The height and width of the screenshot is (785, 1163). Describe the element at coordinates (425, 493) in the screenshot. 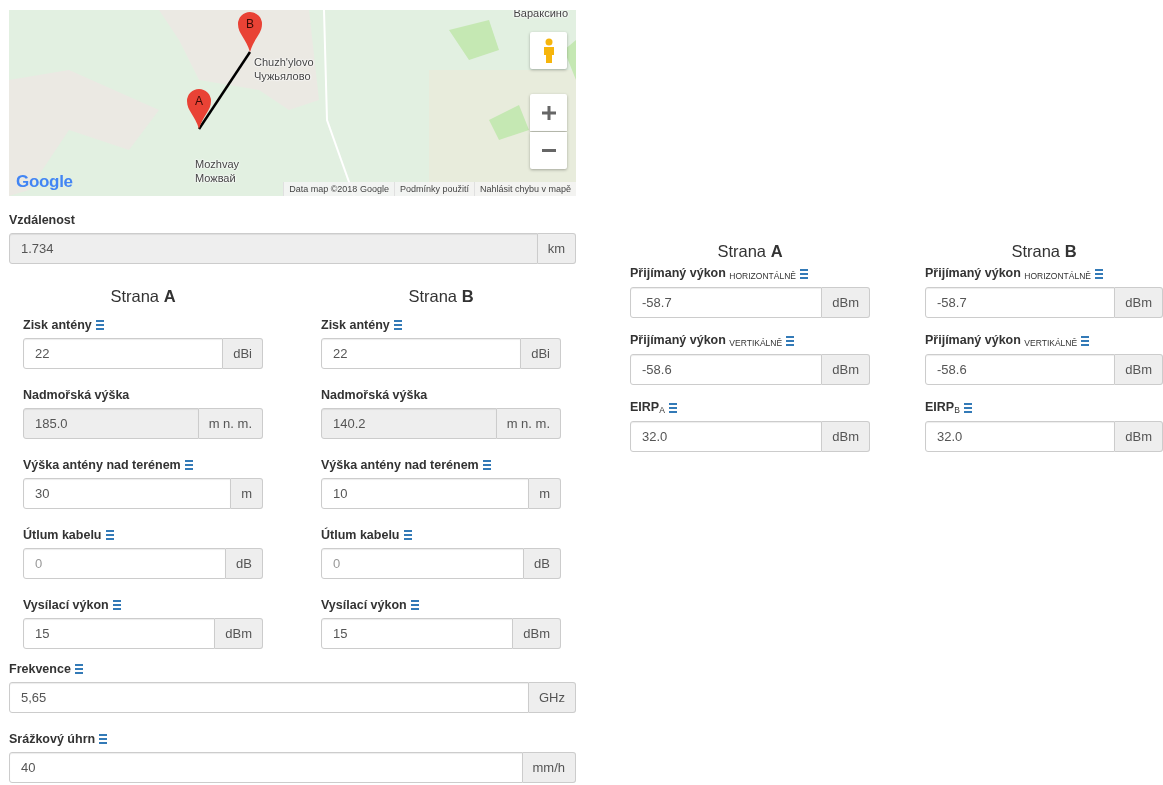

I see `input-field: 10` at that location.